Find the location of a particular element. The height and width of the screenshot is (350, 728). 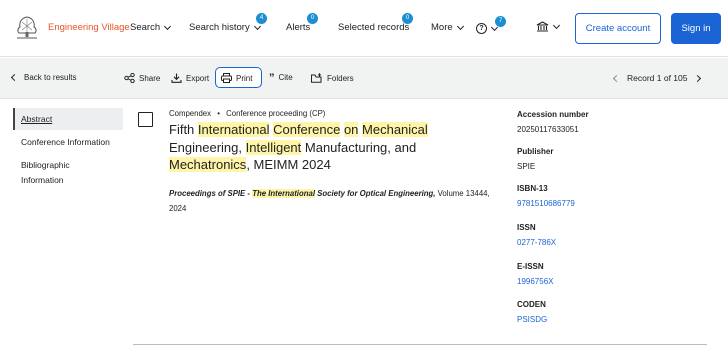

record-meta: Compendex • Conference proceeding (CP) is located at coordinates (247, 113).